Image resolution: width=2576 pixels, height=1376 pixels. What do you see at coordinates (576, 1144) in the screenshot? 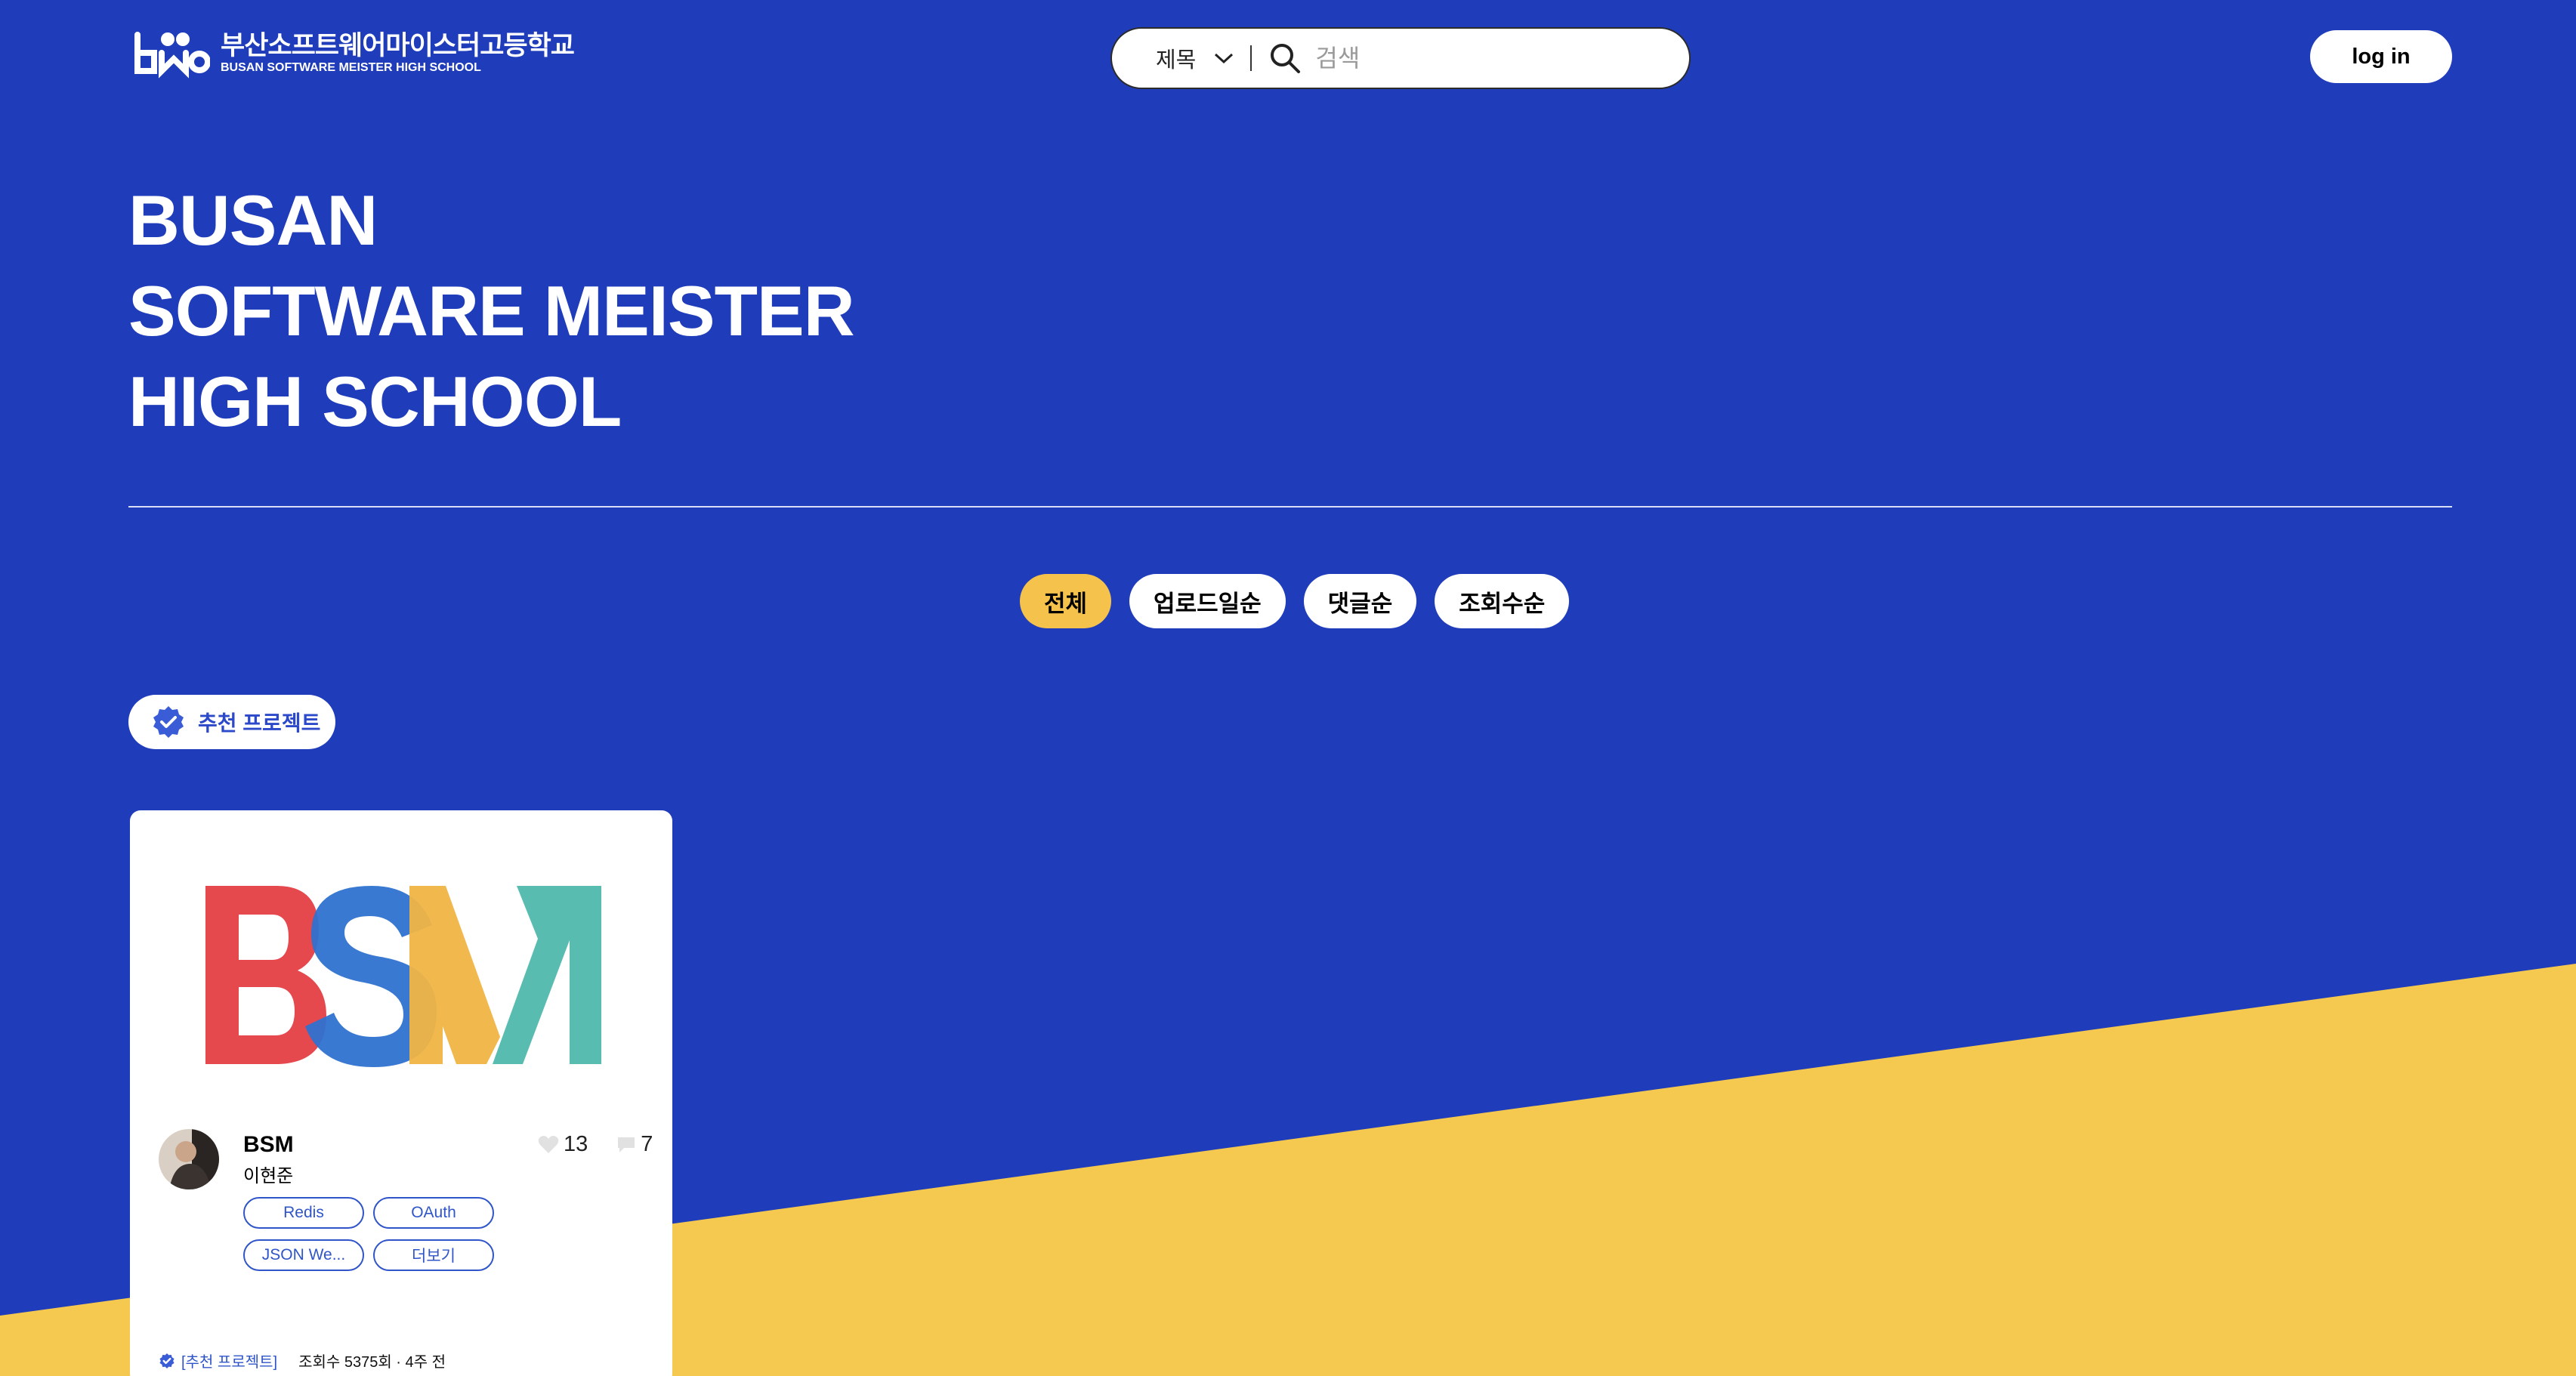
I see `like-count: 13` at bounding box center [576, 1144].